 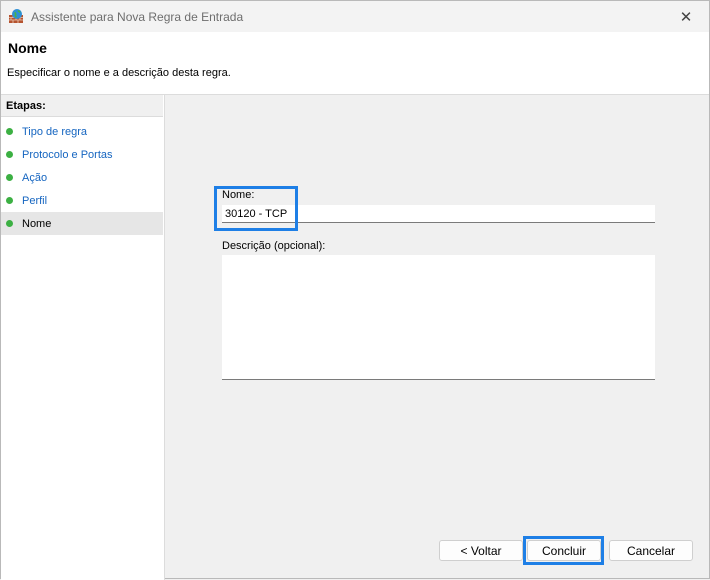 I want to click on step-item-protocol-ports: Protocolo e Portas, so click(x=82, y=154).